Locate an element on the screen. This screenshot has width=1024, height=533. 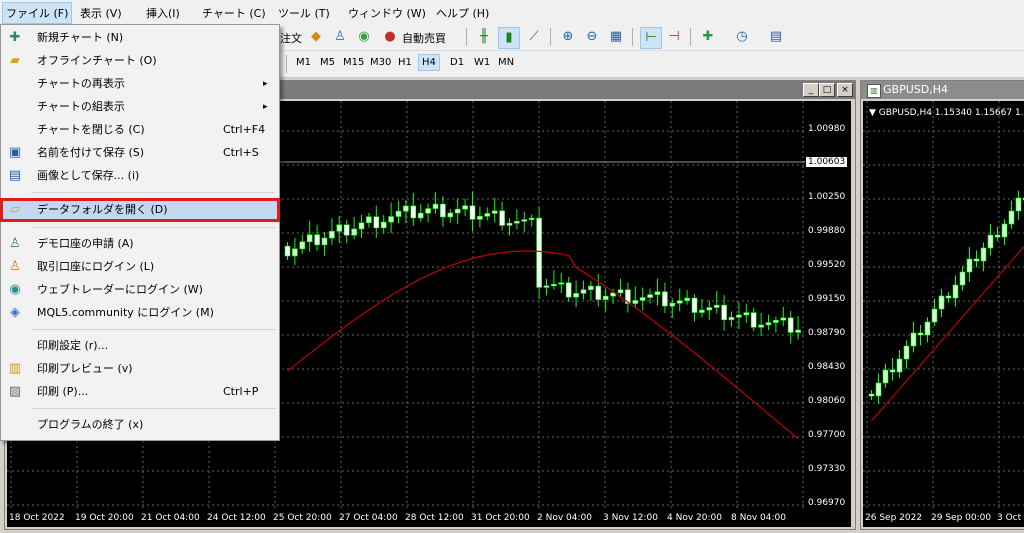
people-icon: ♙ is located at coordinates (340, 37).